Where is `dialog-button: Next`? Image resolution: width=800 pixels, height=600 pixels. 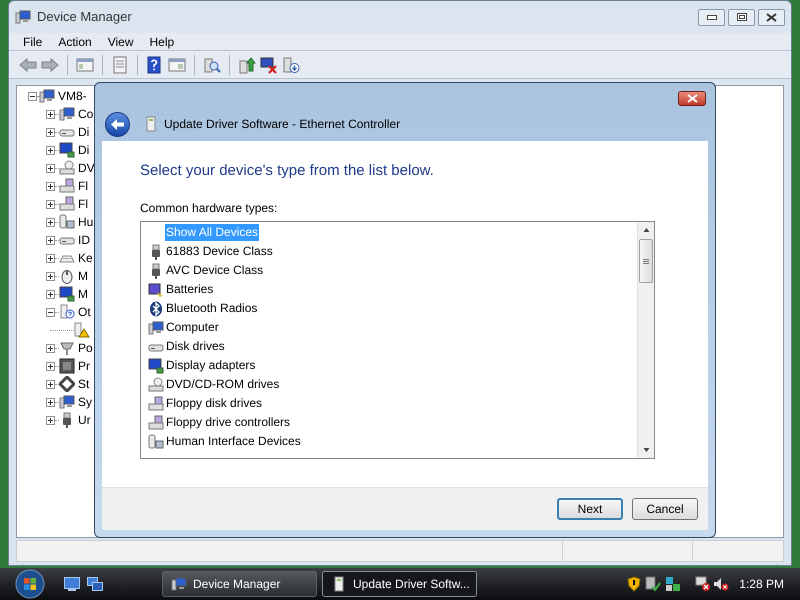
dialog-button: Next is located at coordinates (590, 509).